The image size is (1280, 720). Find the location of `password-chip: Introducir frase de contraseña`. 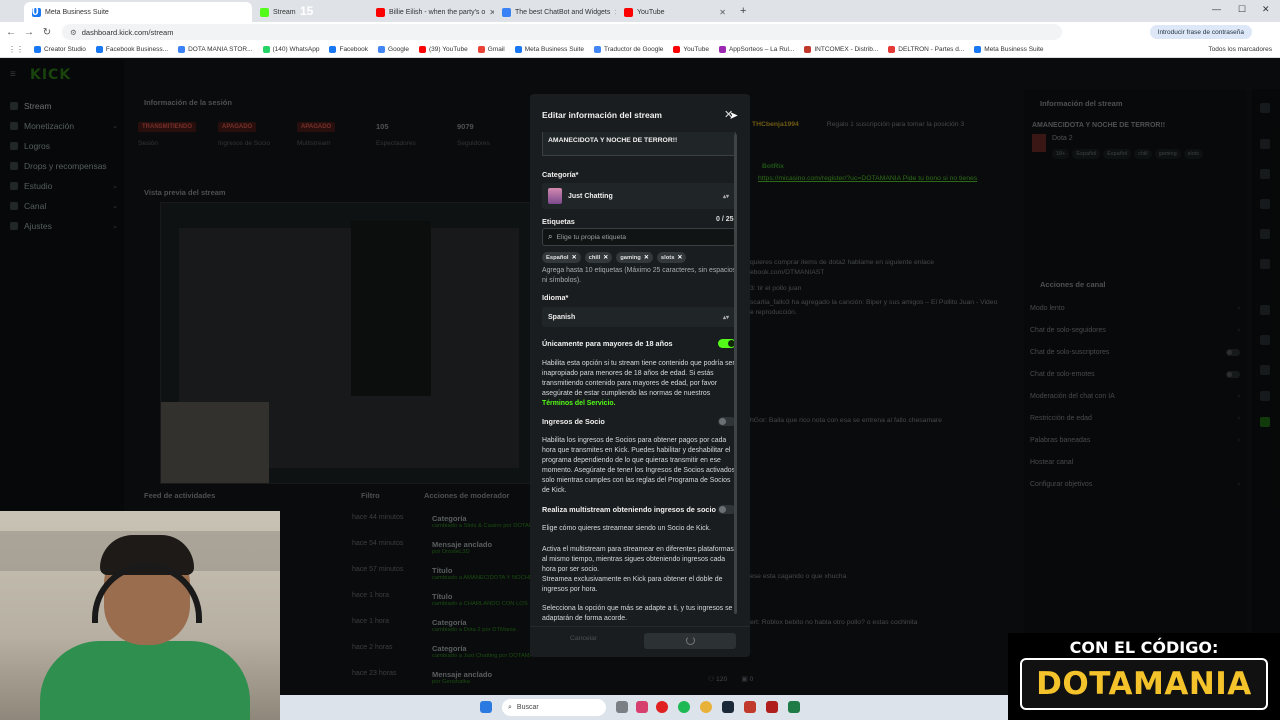

password-chip: Introducir frase de contraseña is located at coordinates (1200, 32).